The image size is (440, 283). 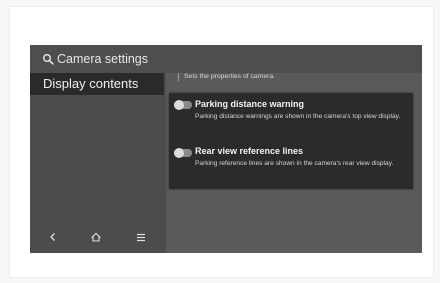 I want to click on parking-distance-toggle, so click(x=183, y=105).